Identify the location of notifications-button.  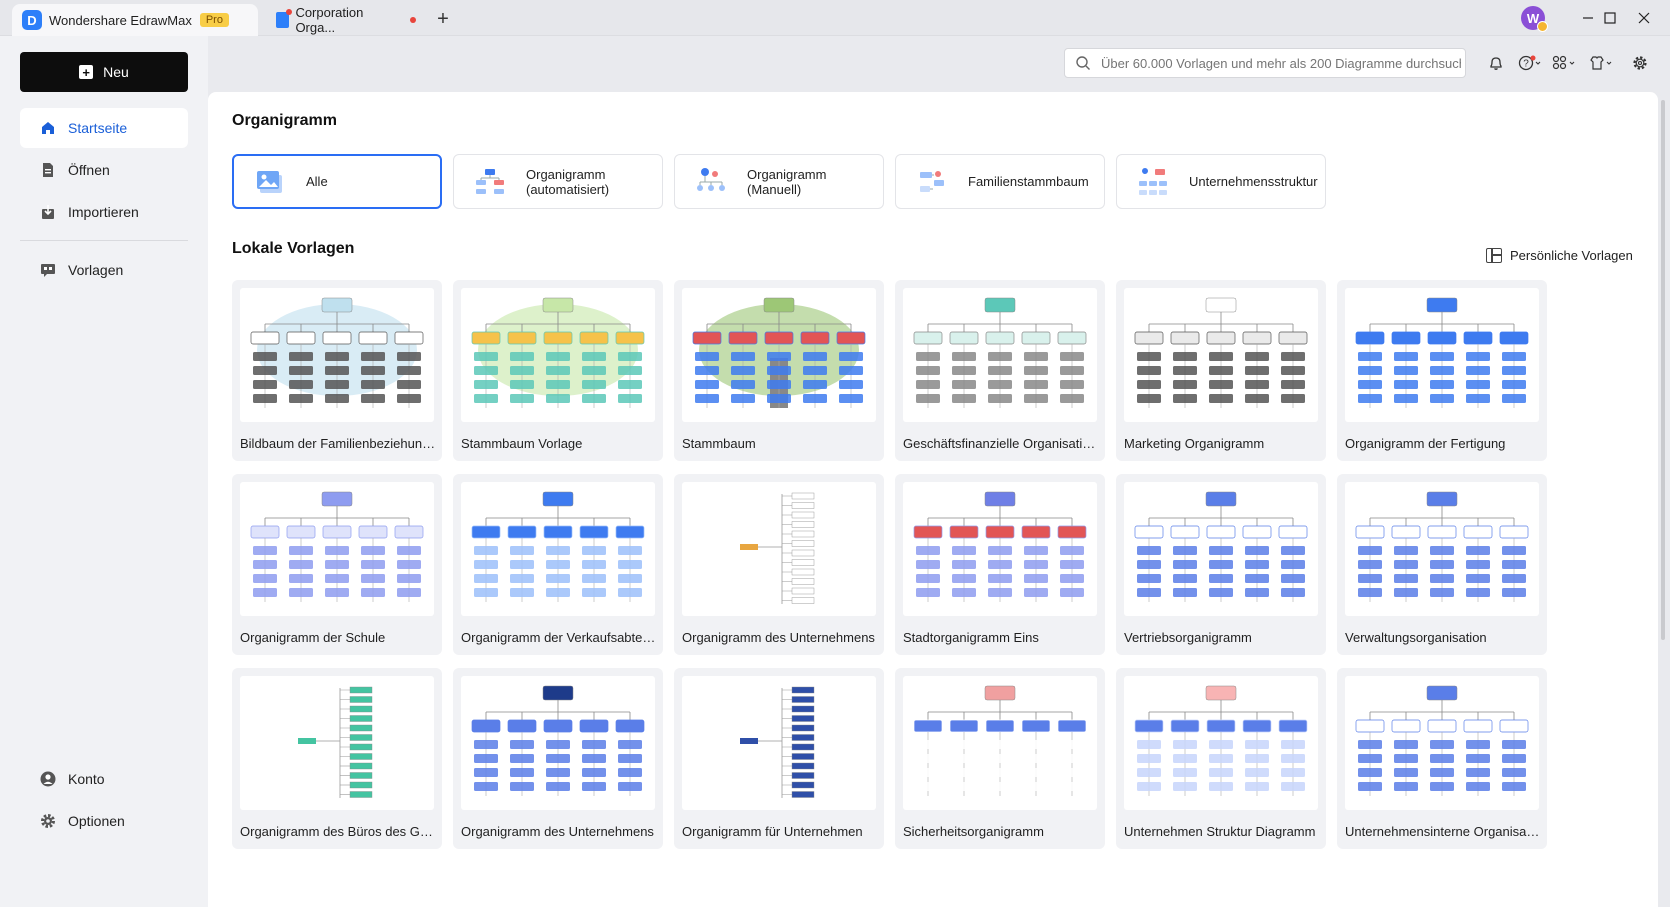
(1496, 63).